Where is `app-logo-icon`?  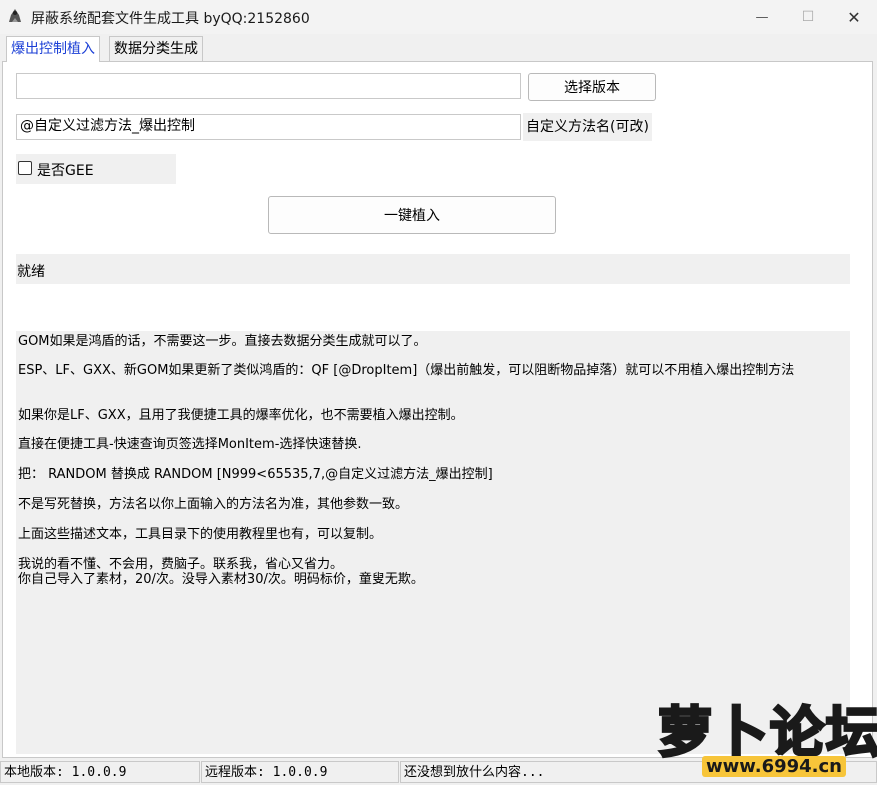 app-logo-icon is located at coordinates (15, 15).